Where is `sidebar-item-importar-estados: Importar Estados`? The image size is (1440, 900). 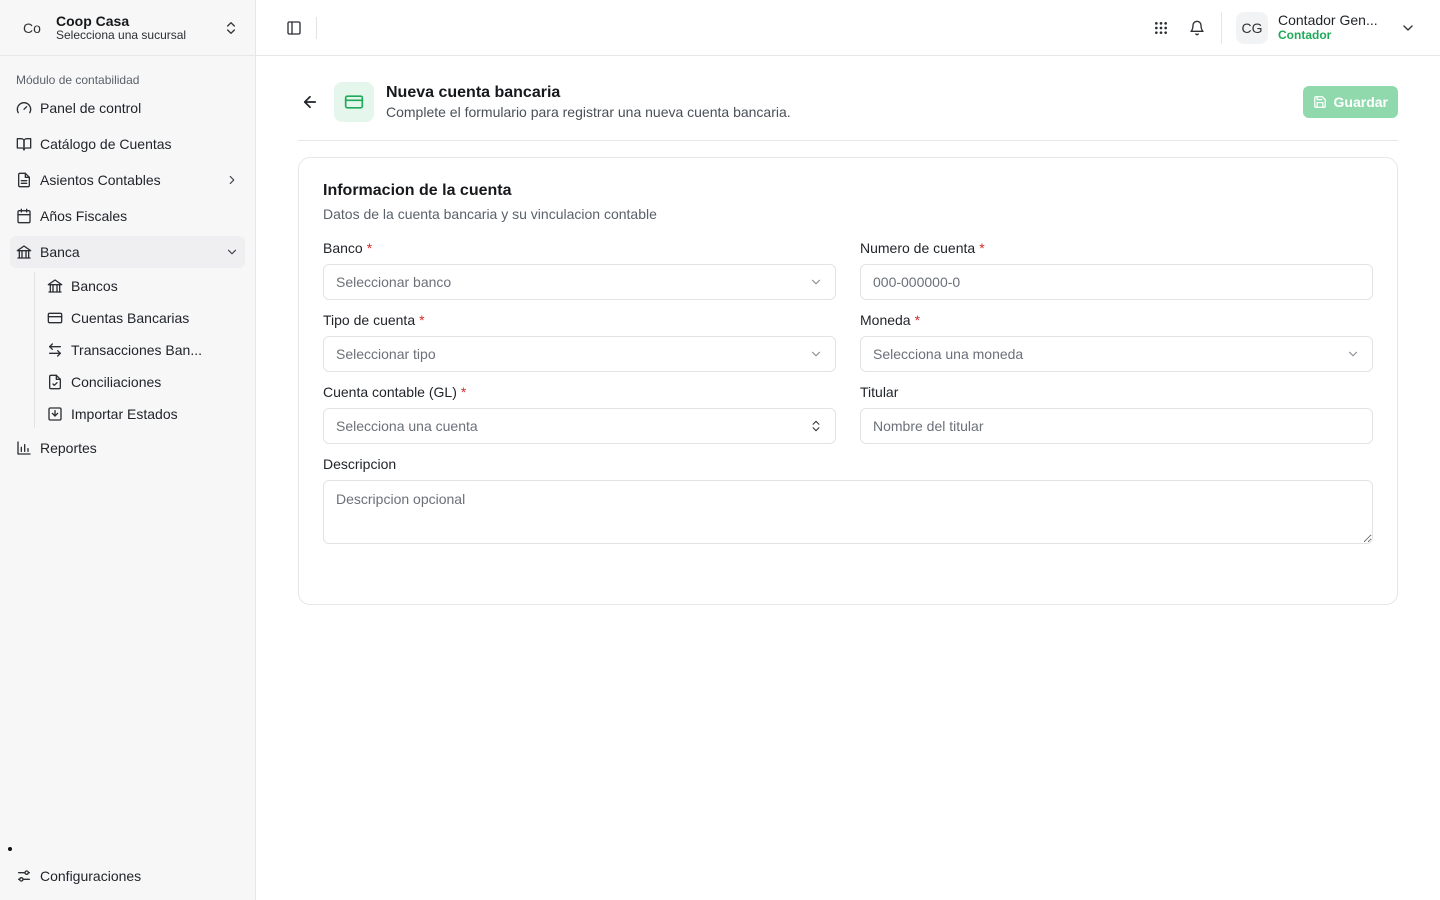 sidebar-item-importar-estados: Importar Estados is located at coordinates (143, 414).